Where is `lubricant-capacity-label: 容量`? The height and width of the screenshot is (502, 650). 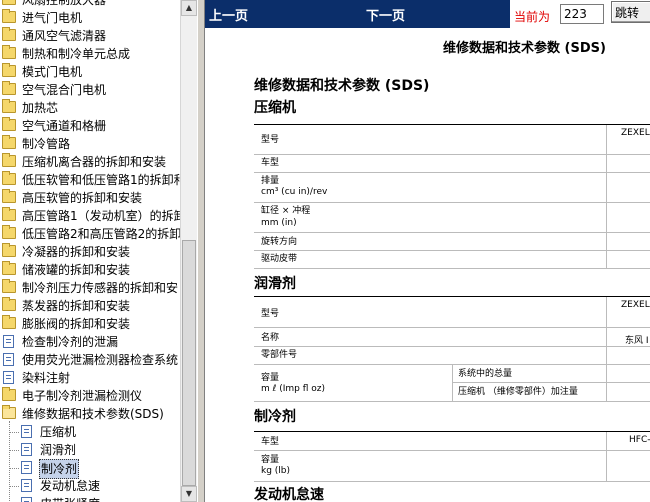
lubricant-capacity-label: 容量 is located at coordinates (270, 378).